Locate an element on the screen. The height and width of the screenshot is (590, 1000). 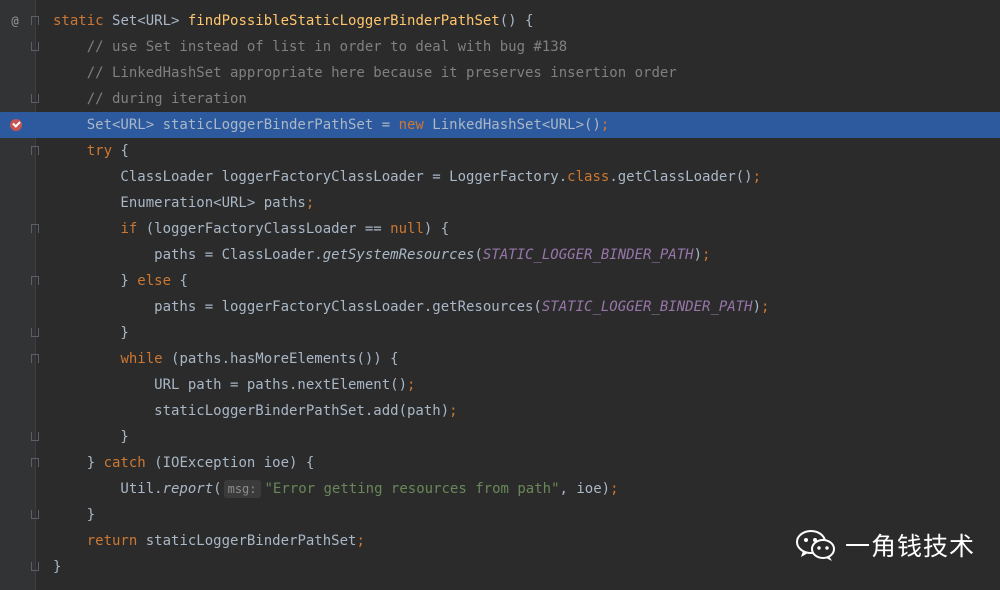
code-text: } else { is located at coordinates (120, 281).